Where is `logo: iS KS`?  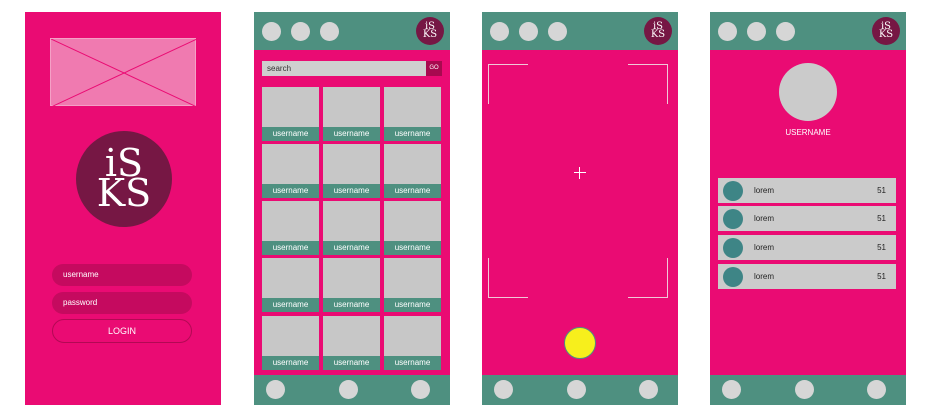
logo: iS KS is located at coordinates (124, 179).